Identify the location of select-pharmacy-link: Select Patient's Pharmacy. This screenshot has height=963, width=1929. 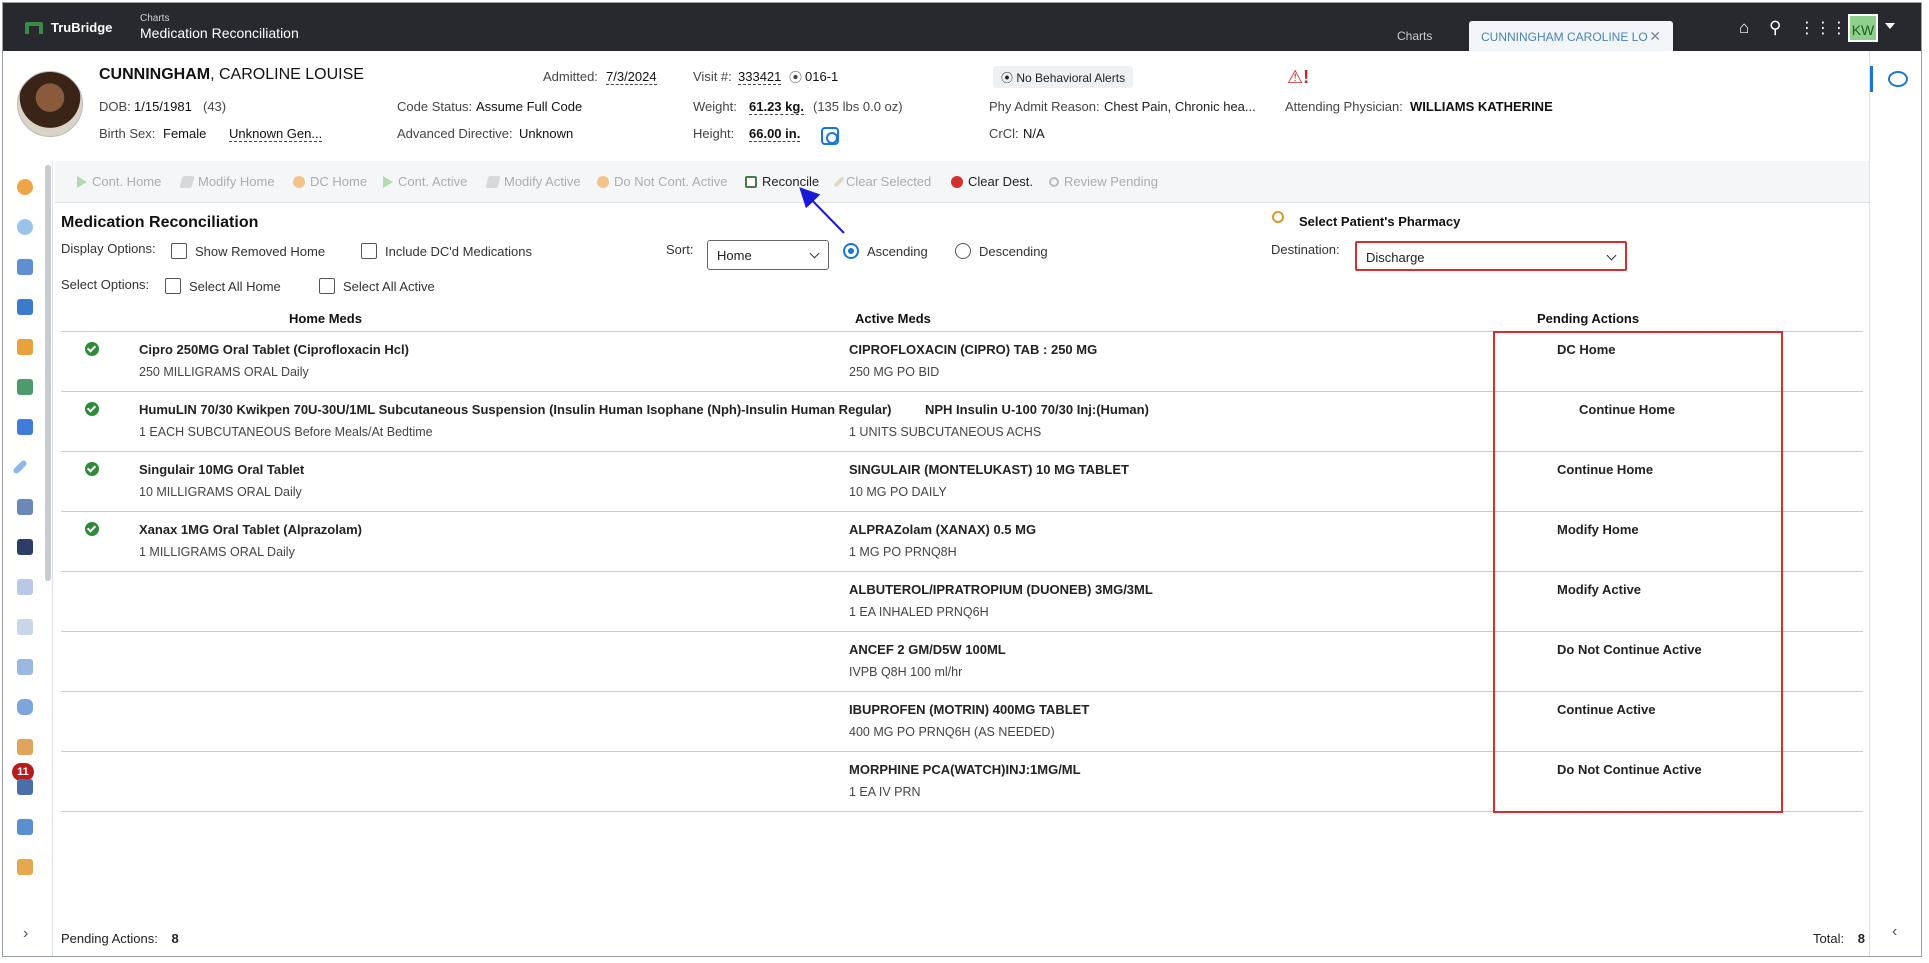
(1379, 221).